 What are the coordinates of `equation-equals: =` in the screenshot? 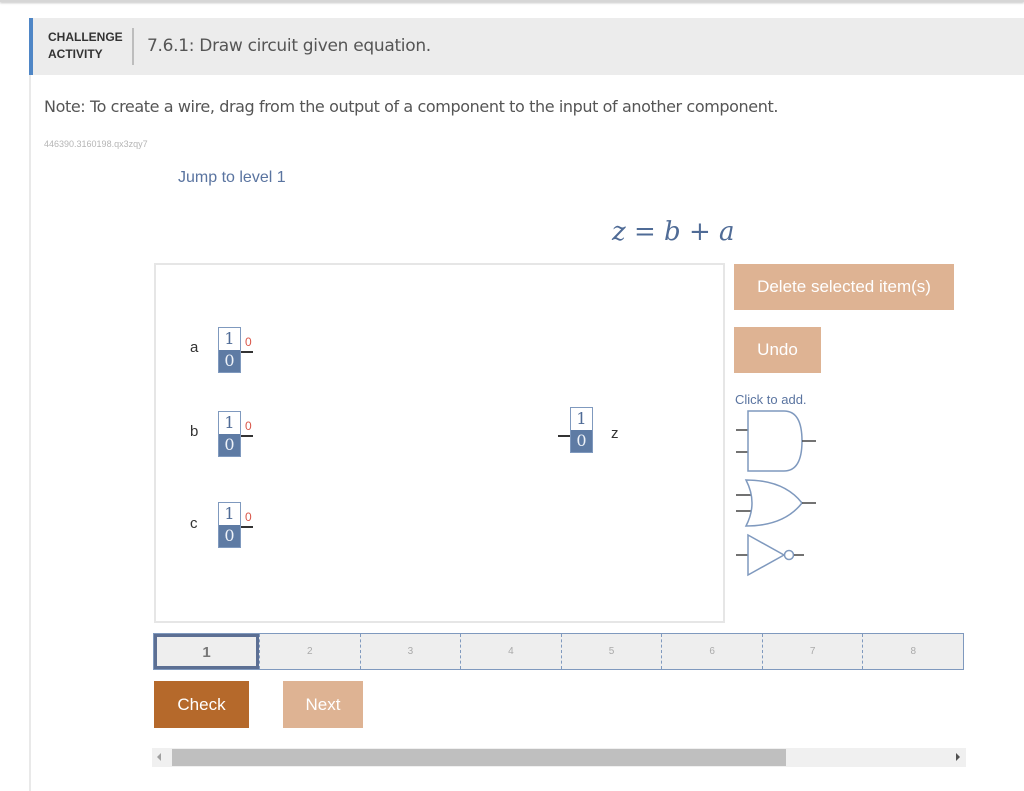 It's located at (644, 232).